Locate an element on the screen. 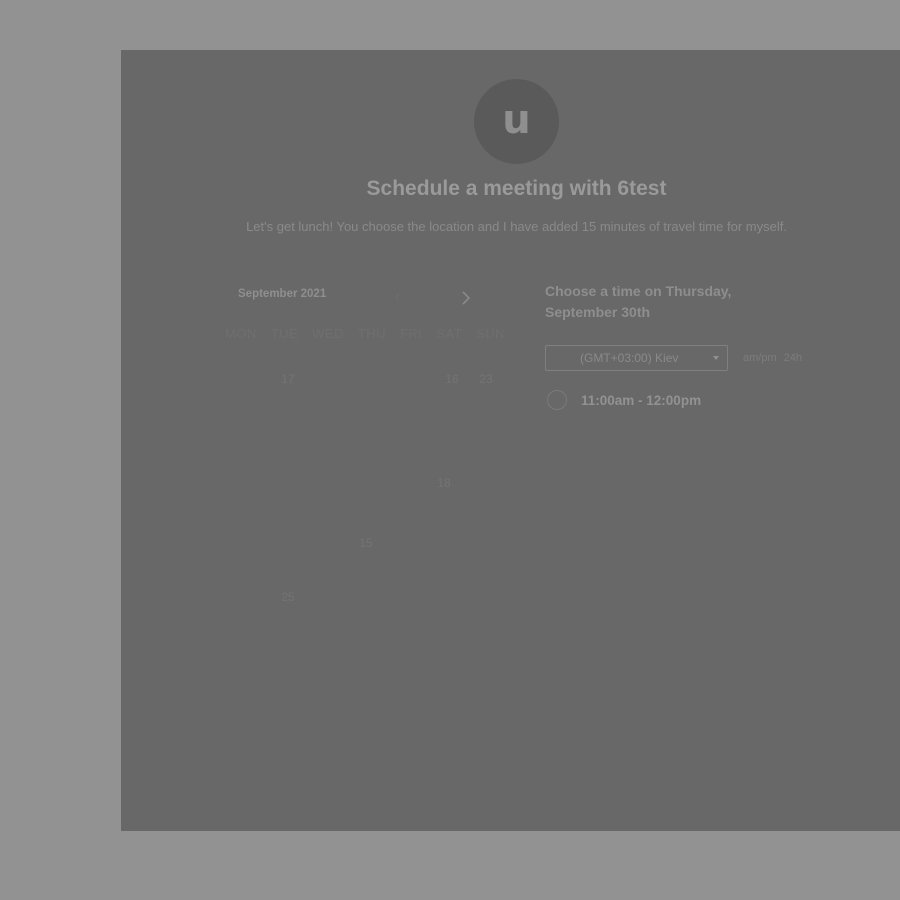 The image size is (900, 900). format-ampm-option: am/pm is located at coordinates (760, 358).